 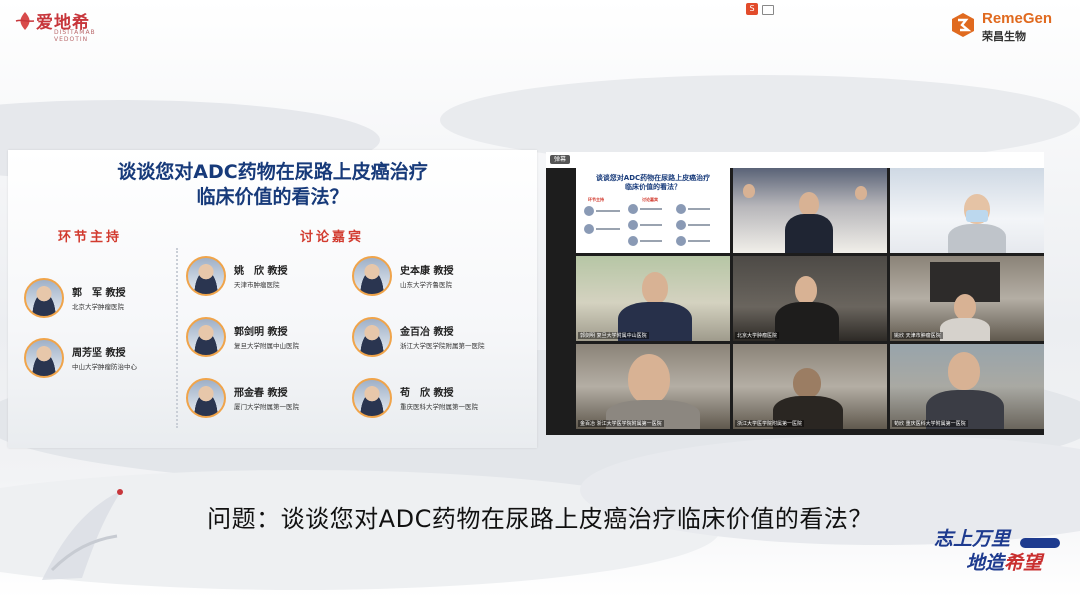 I want to click on participant-label: 苟欣 重庆医科大学附属第一医院, so click(x=930, y=423).